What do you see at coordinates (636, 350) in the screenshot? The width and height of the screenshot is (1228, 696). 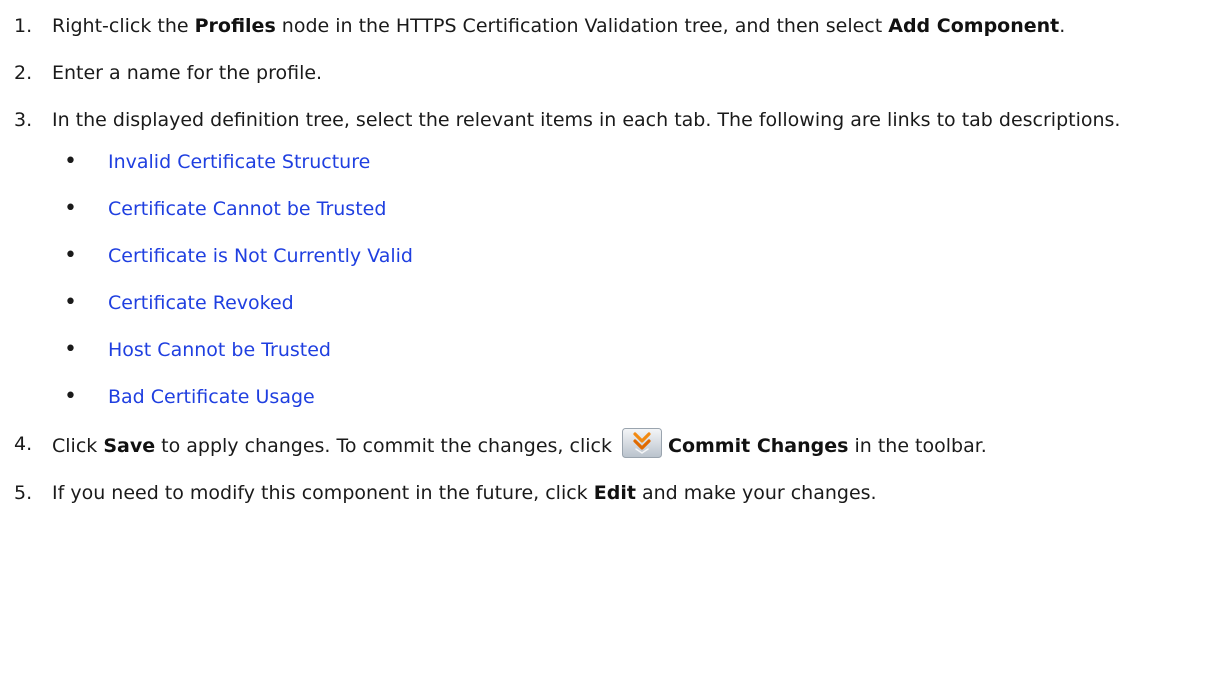 I see `list-item: • Host Cannot be Trusted` at bounding box center [636, 350].